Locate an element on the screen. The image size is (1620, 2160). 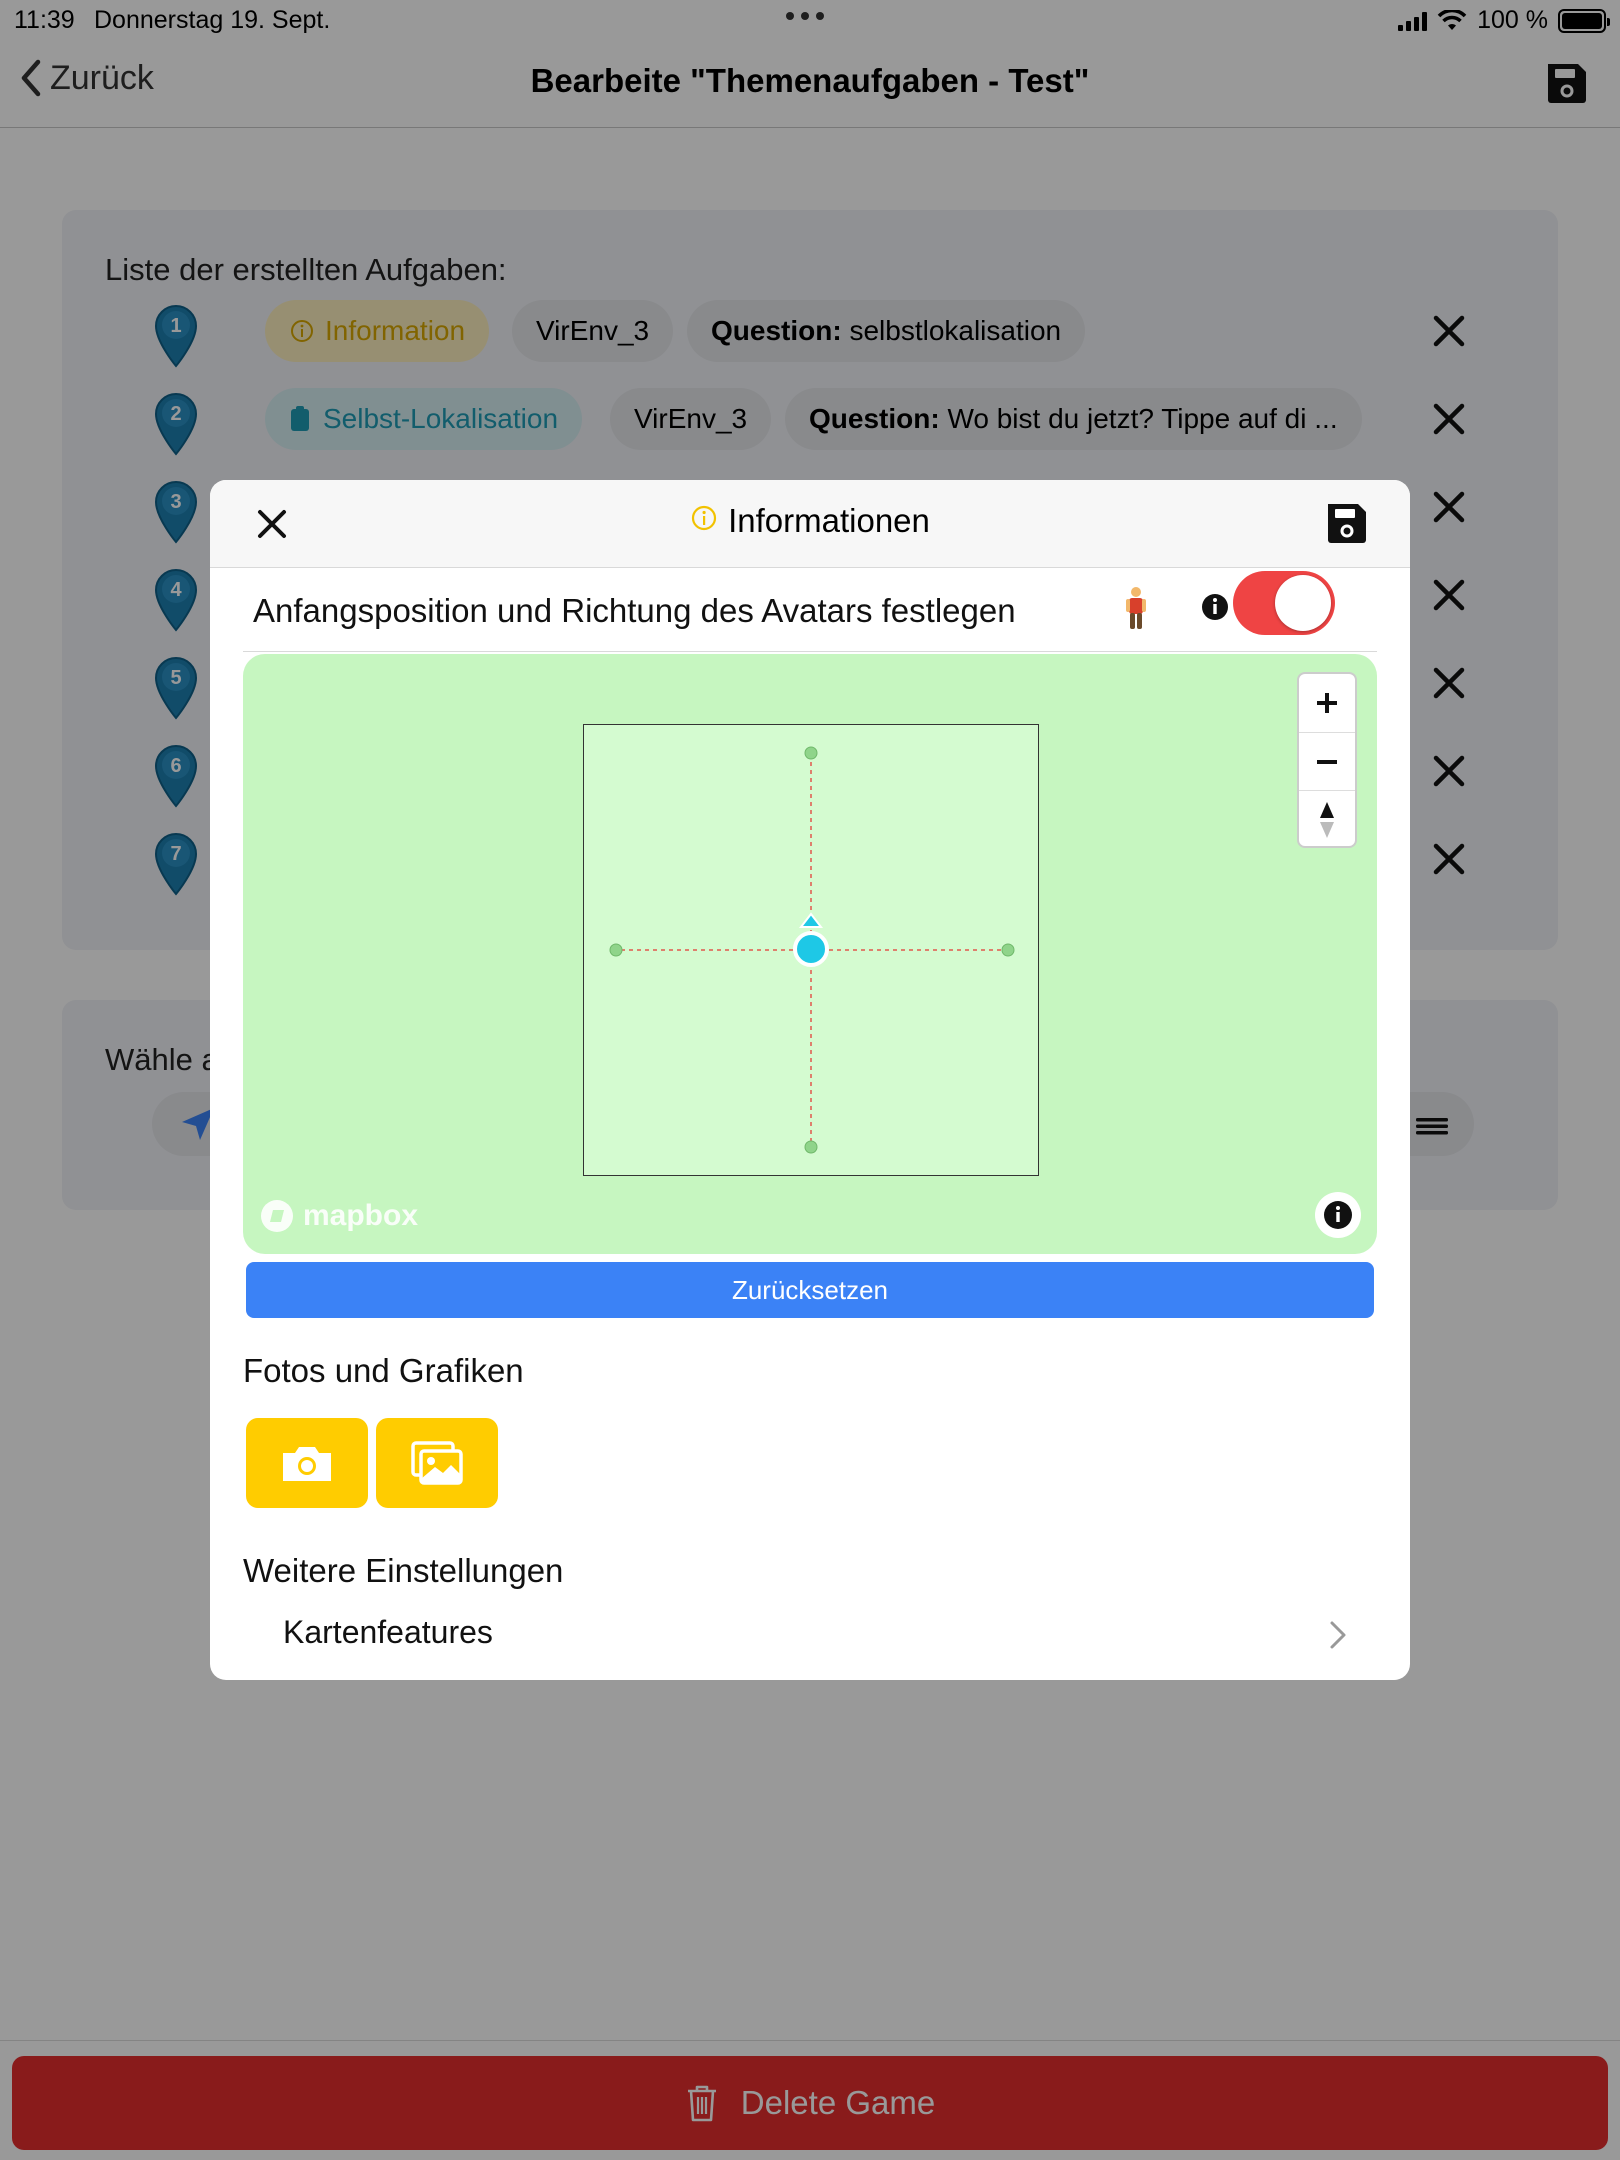
zoom-out-button is located at coordinates (1327, 761).